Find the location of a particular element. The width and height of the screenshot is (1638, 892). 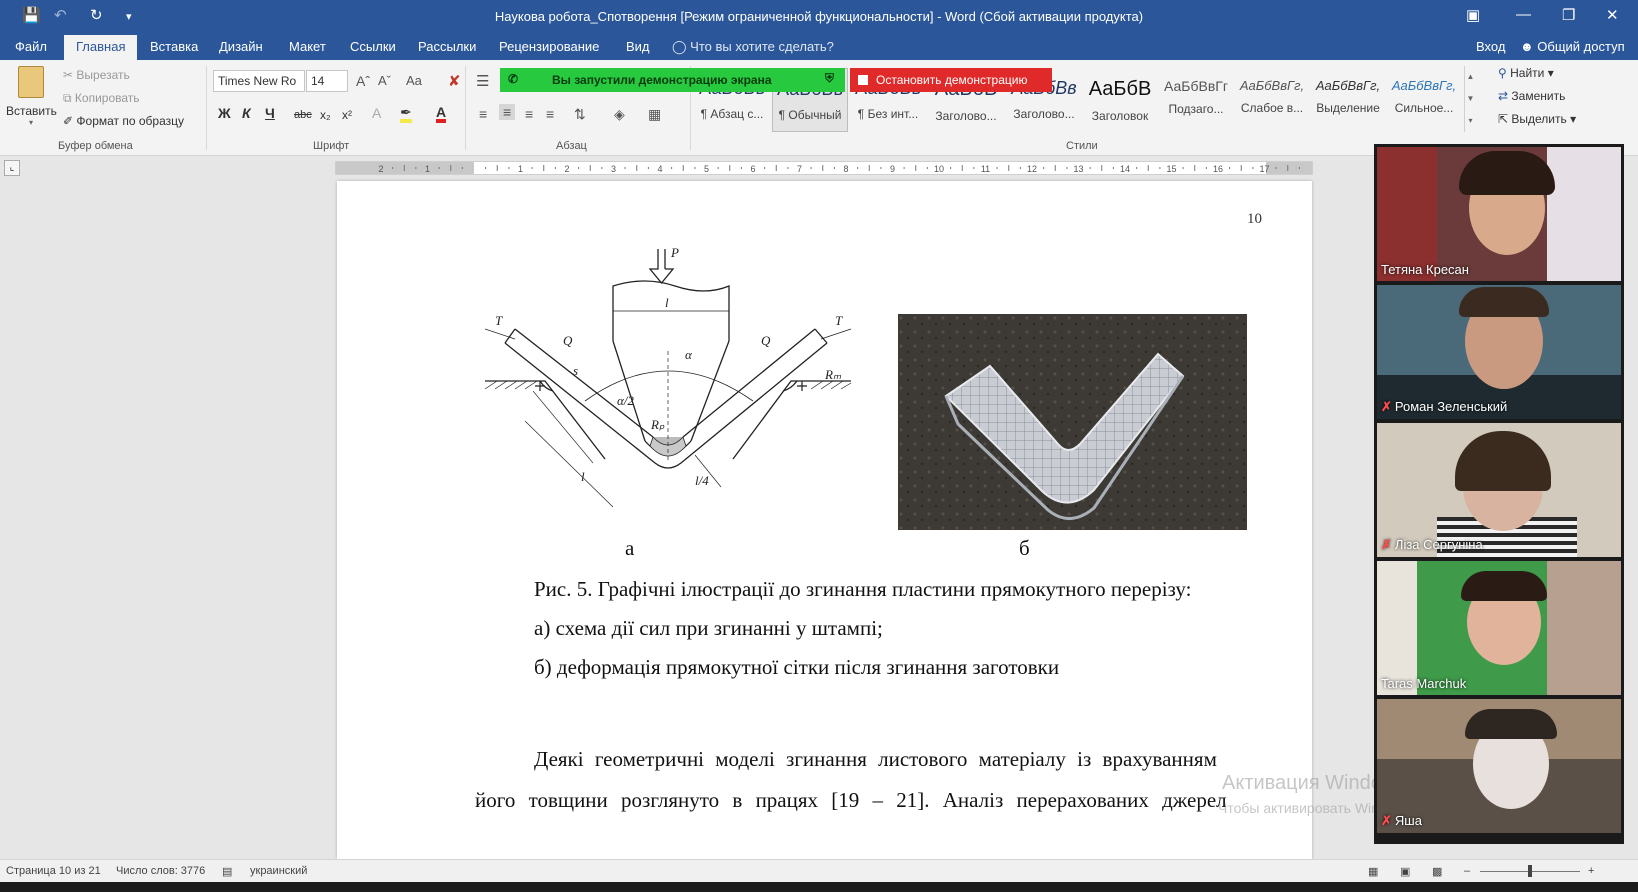

styles-scrollbar: ▲ ▼ ▾ is located at coordinates (1470, 99).